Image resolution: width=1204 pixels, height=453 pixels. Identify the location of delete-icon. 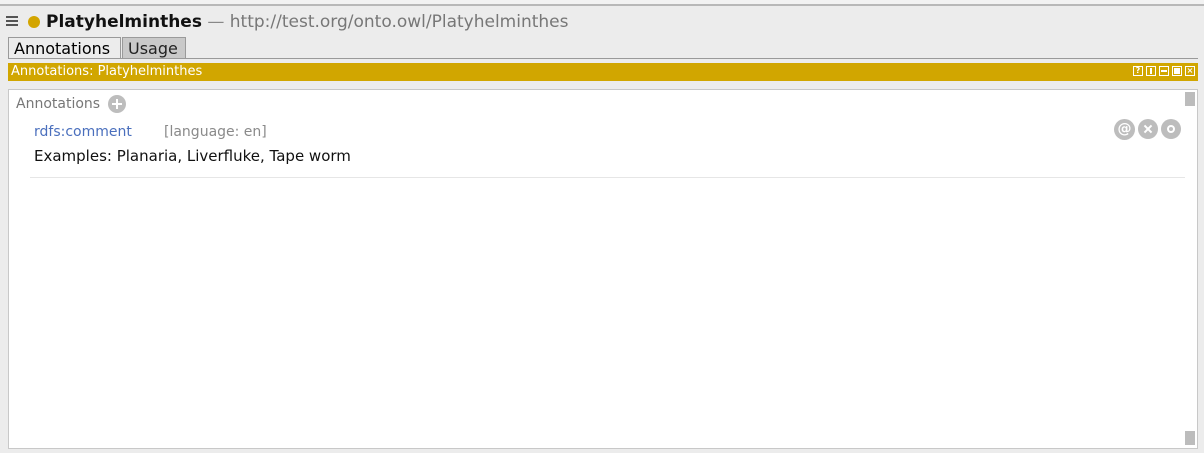
(1148, 129).